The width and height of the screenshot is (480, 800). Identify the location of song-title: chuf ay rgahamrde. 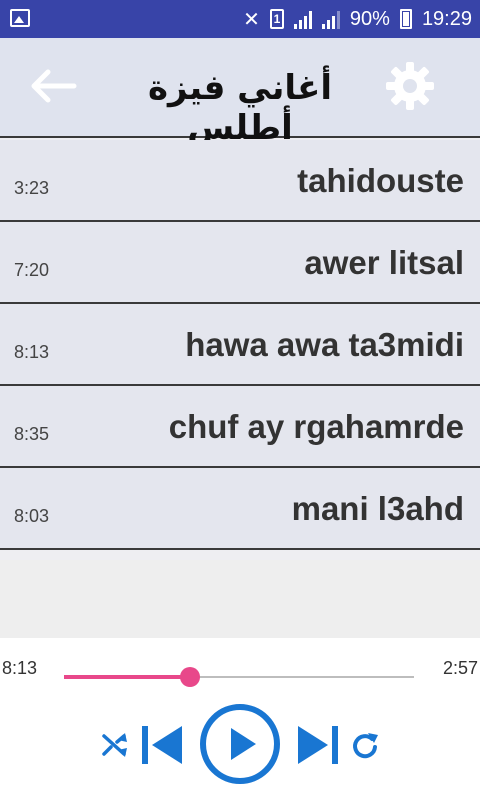
(316, 426).